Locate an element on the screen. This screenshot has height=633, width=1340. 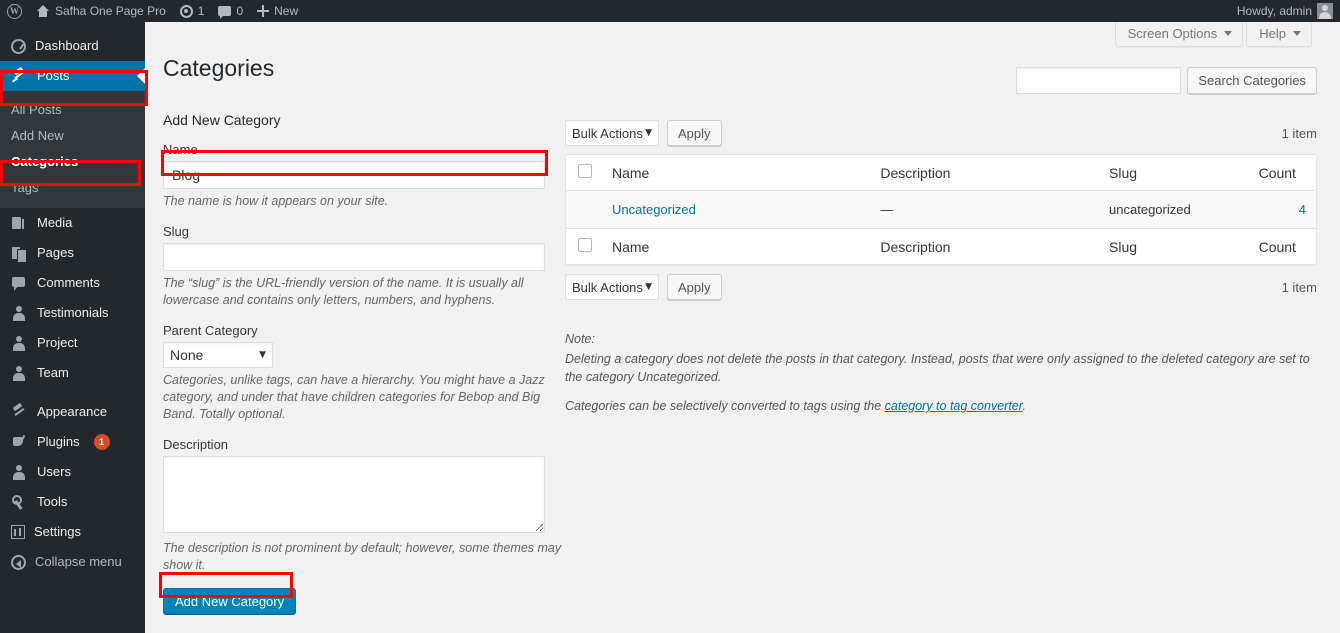
column-footer-slug: Slug is located at coordinates (1174, 246).